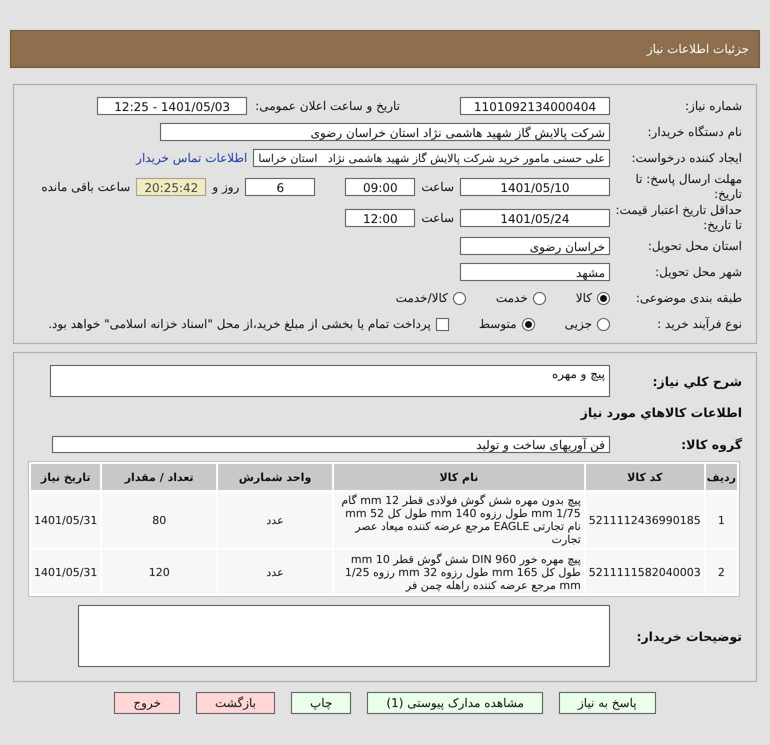  I want to click on table-cell: 5211112436990185, so click(645, 520).